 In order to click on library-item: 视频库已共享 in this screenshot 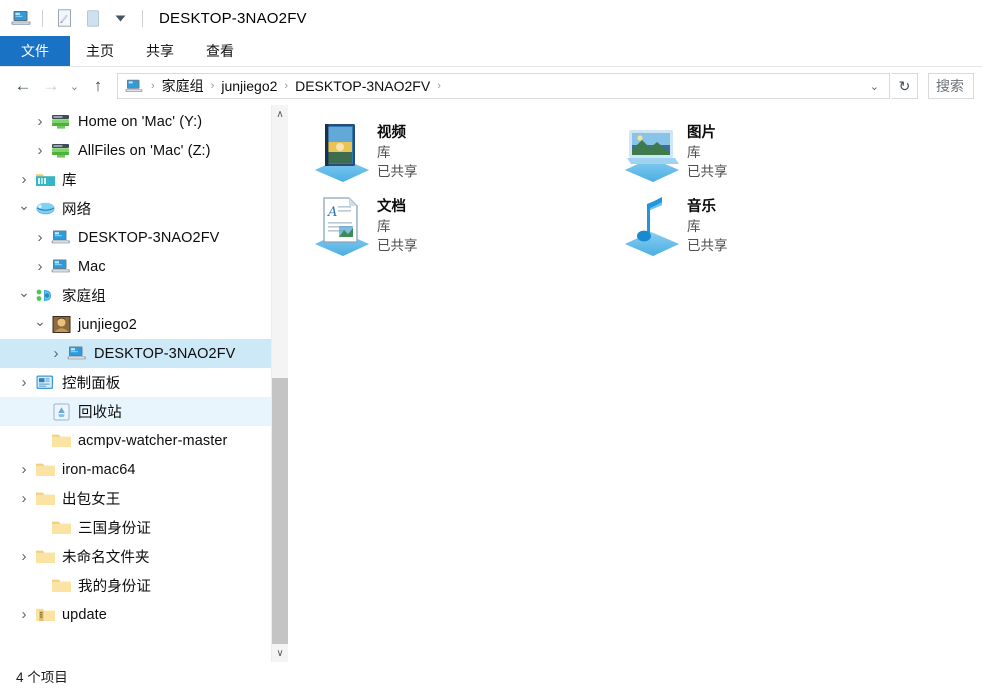, I will do `click(466, 154)`.